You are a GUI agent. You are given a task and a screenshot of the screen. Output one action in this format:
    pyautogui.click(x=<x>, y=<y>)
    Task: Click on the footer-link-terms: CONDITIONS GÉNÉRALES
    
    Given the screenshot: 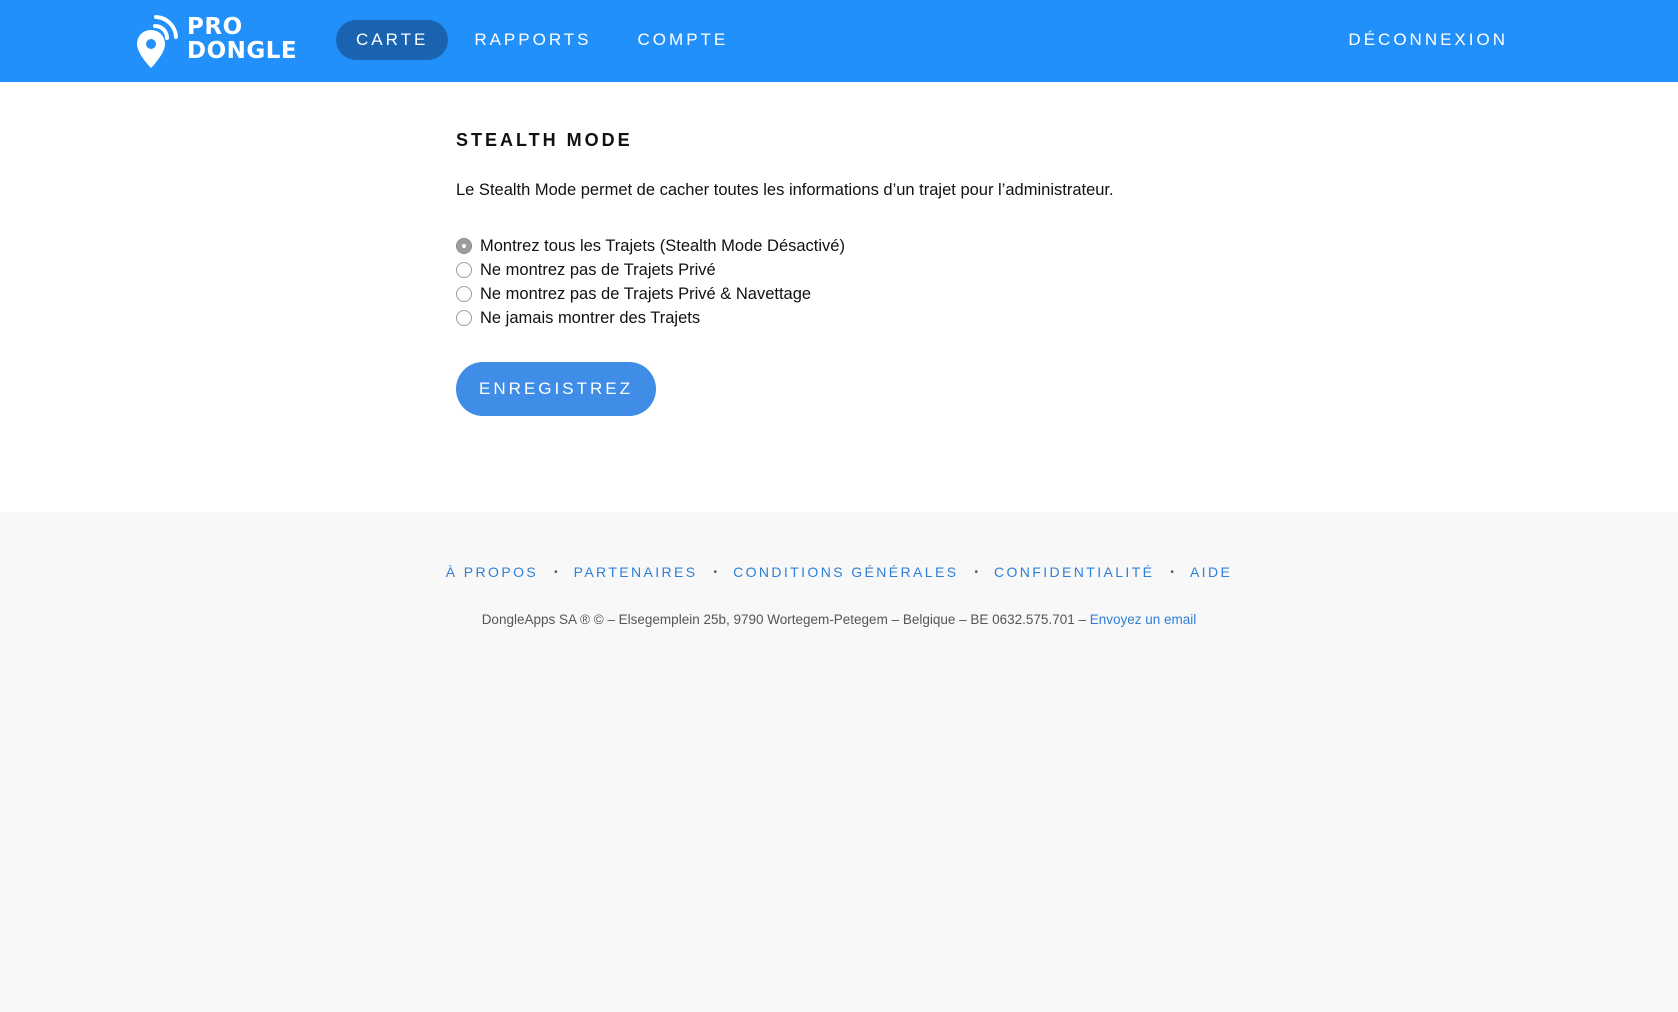 What is the action you would take?
    pyautogui.click(x=845, y=572)
    